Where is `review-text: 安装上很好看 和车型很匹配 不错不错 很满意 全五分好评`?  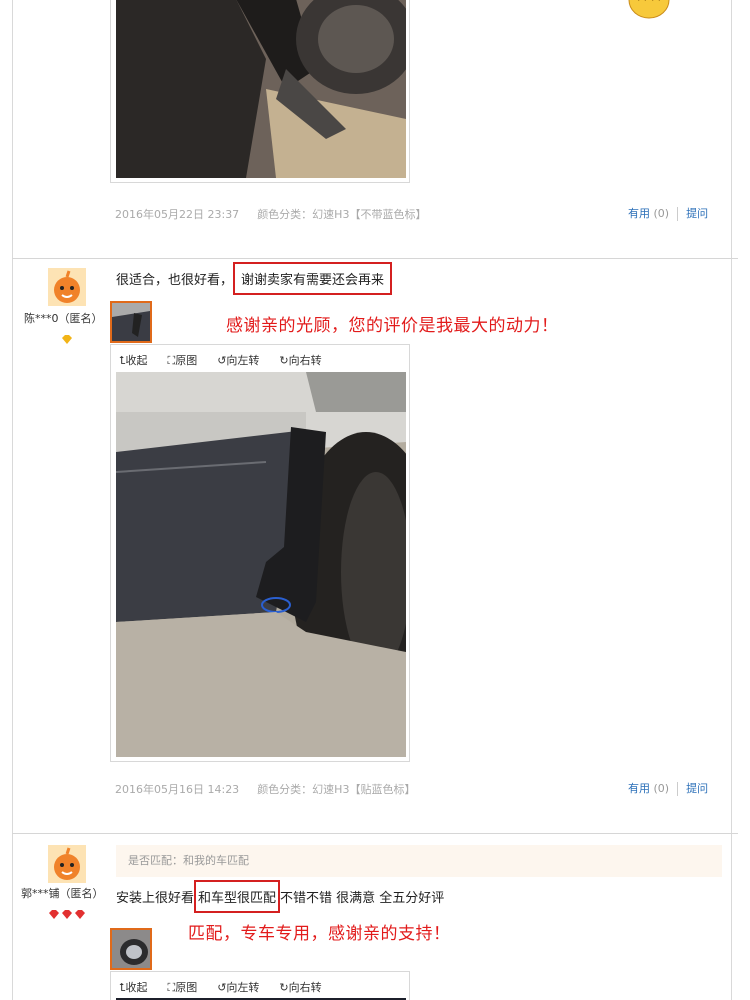 review-text: 安装上很好看 和车型很匹配 不错不错 很满意 全五分好评 is located at coordinates (280, 896).